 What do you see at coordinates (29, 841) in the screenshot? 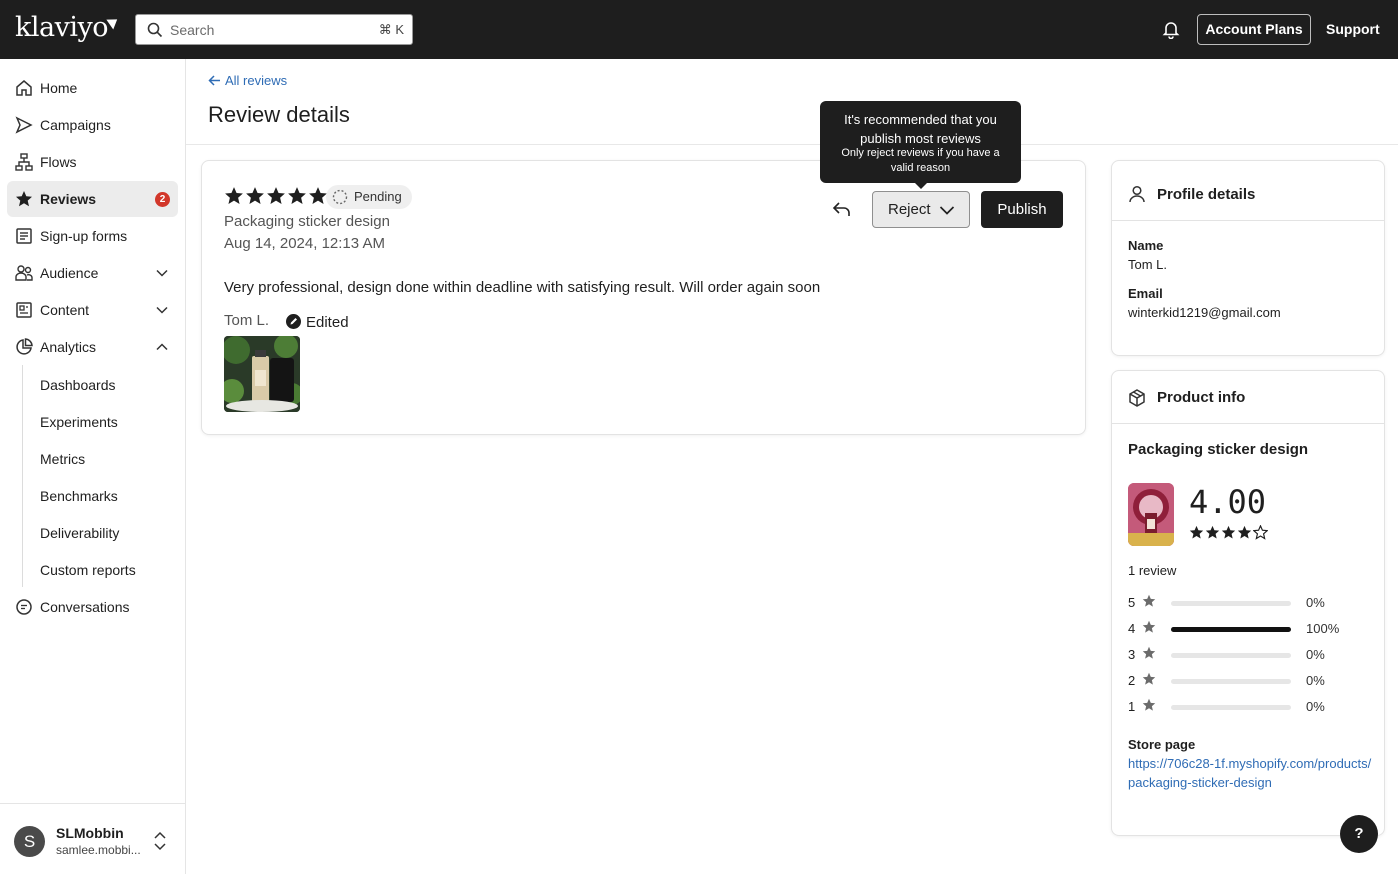
I see `avatar: S` at bounding box center [29, 841].